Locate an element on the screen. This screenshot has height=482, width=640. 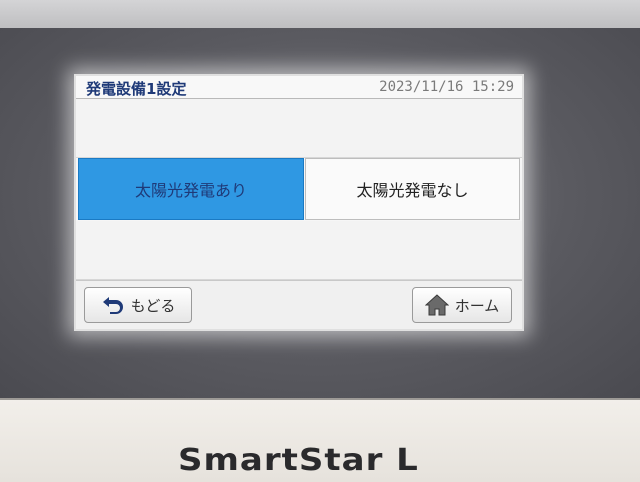
option-label: 太陽光発電なし is located at coordinates (412, 190).